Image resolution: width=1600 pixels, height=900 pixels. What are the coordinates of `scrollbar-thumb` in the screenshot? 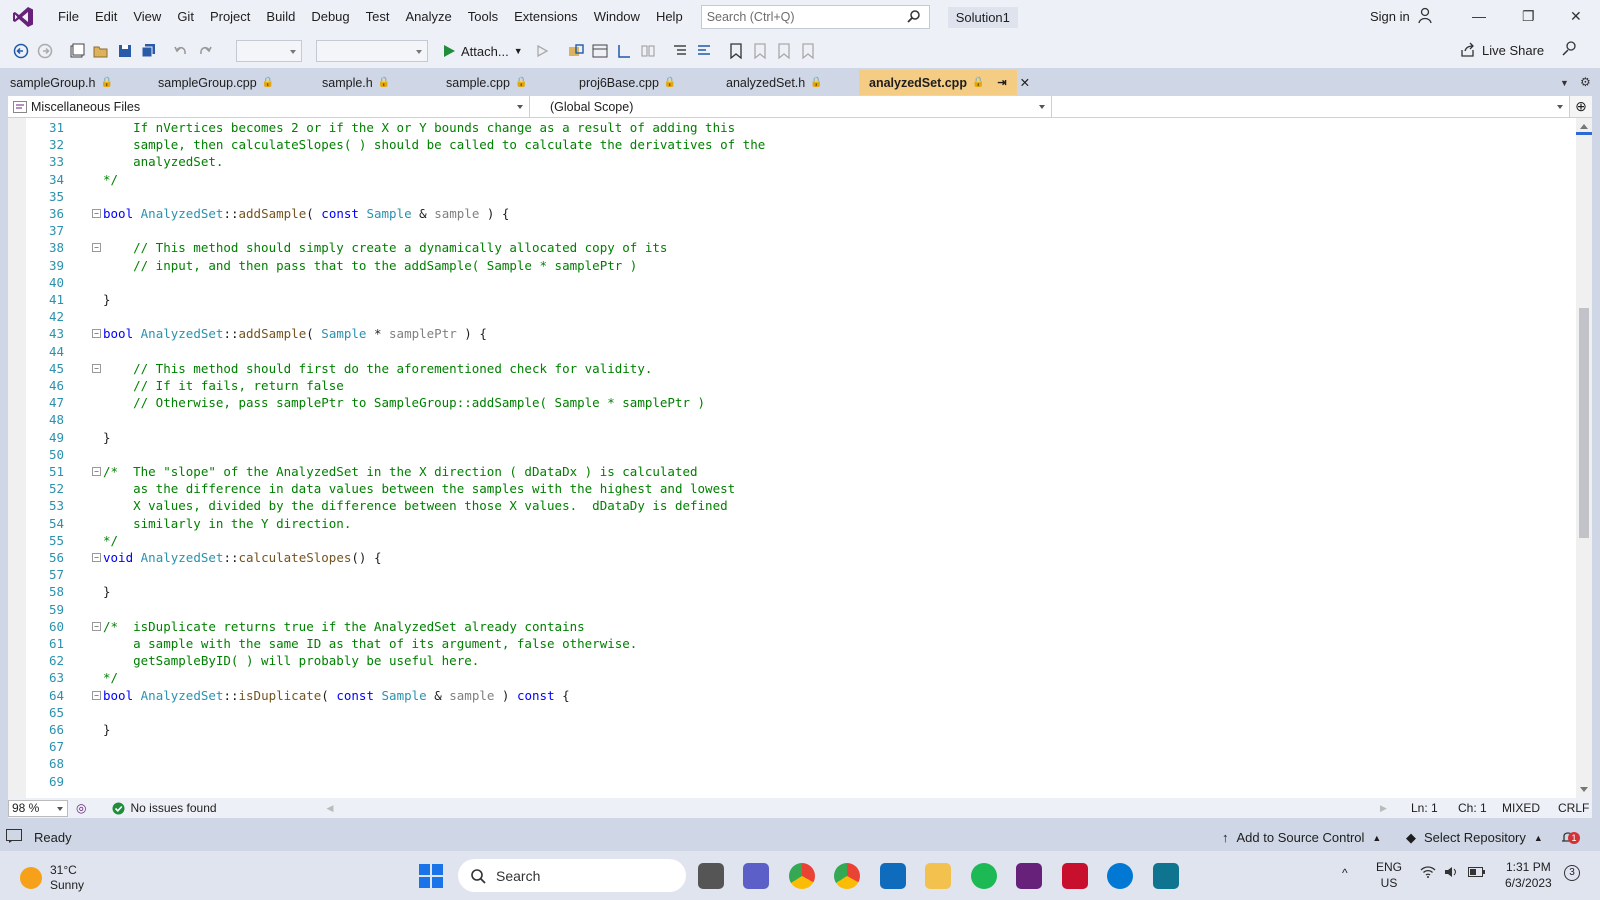 It's located at (1584, 423).